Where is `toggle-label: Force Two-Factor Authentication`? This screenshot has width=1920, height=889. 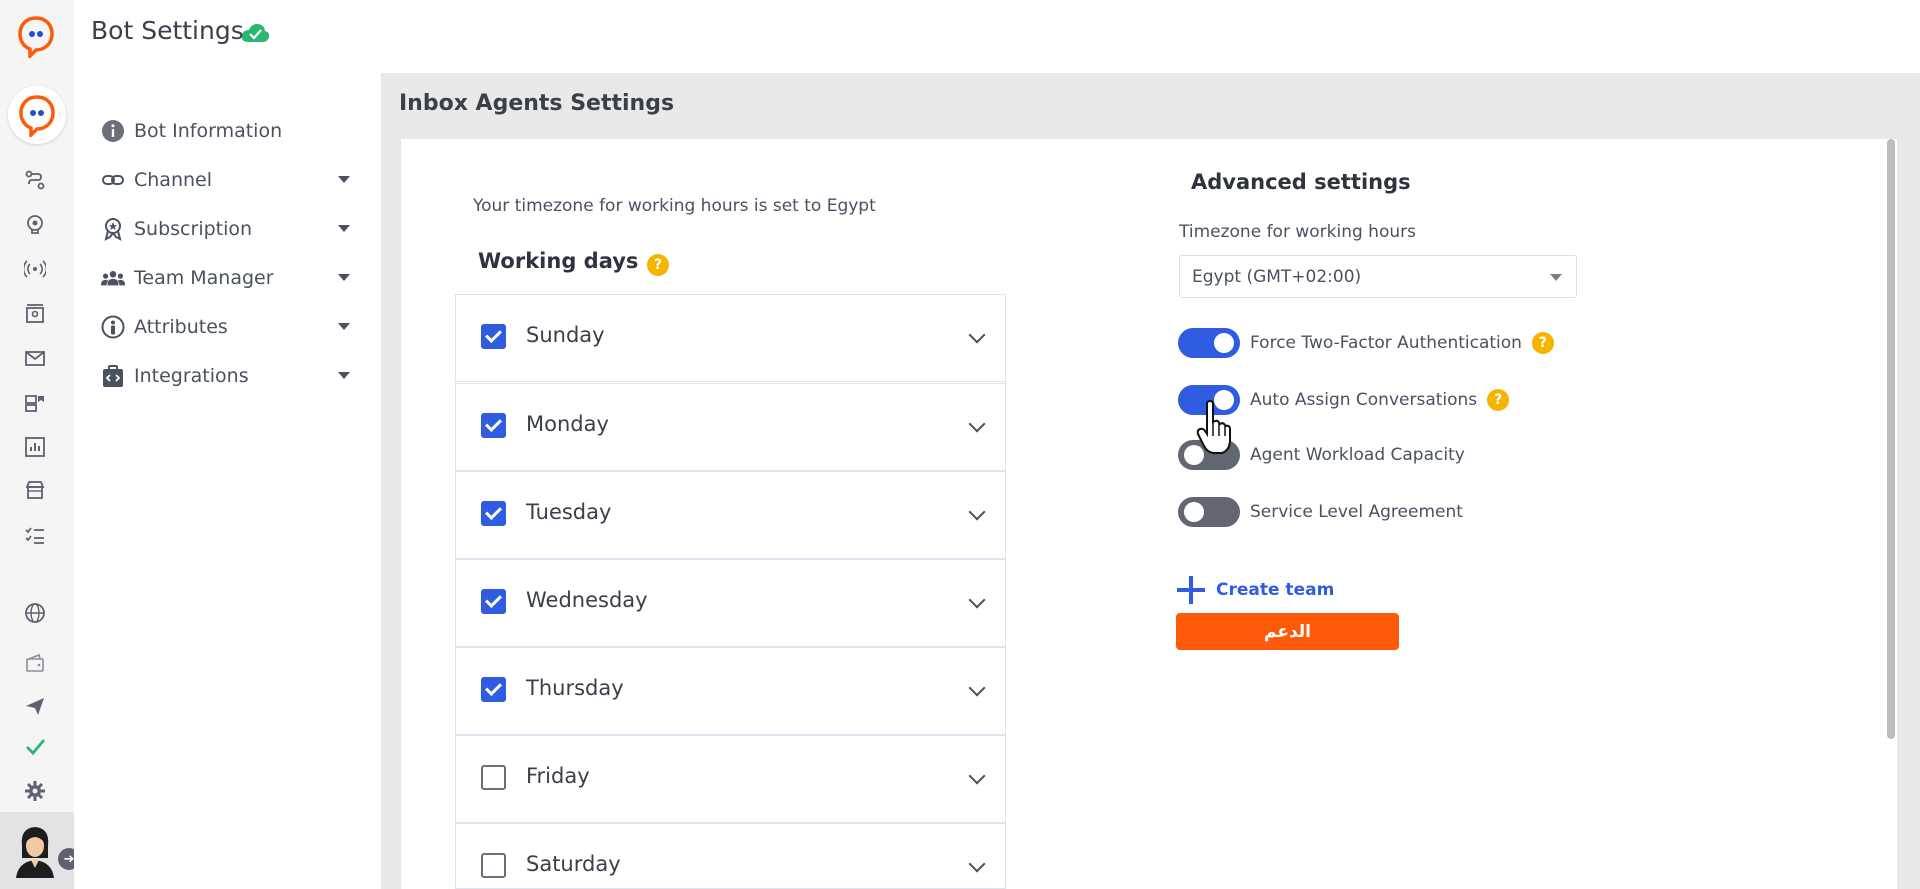
toggle-label: Force Two-Factor Authentication is located at coordinates (1386, 343).